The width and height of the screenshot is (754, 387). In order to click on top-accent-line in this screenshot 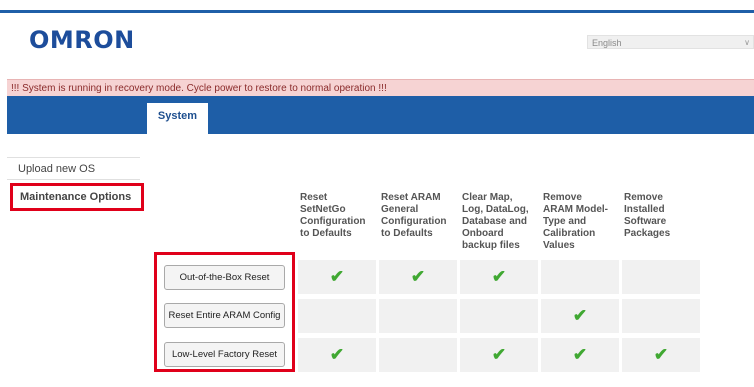, I will do `click(377, 11)`.